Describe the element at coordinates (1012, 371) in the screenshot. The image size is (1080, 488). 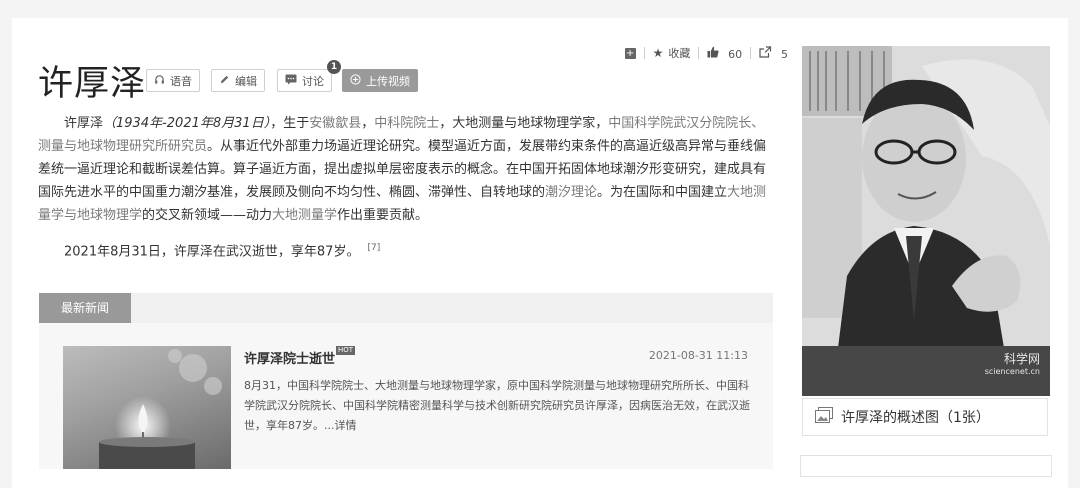
I see `photo-watermark-sub: sciencenet.cn` at that location.